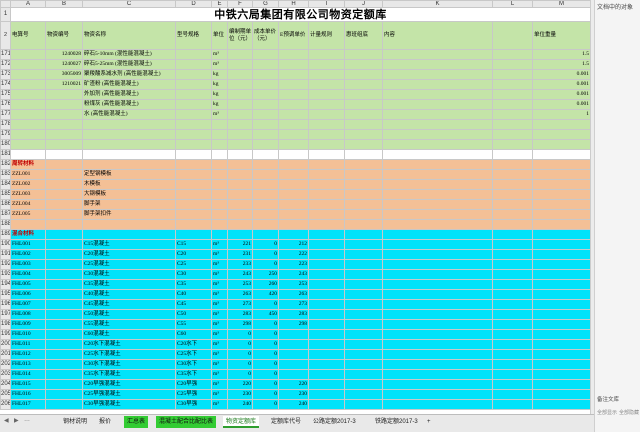  What do you see at coordinates (5, 94) in the screenshot?
I see `row-header: 175` at bounding box center [5, 94].